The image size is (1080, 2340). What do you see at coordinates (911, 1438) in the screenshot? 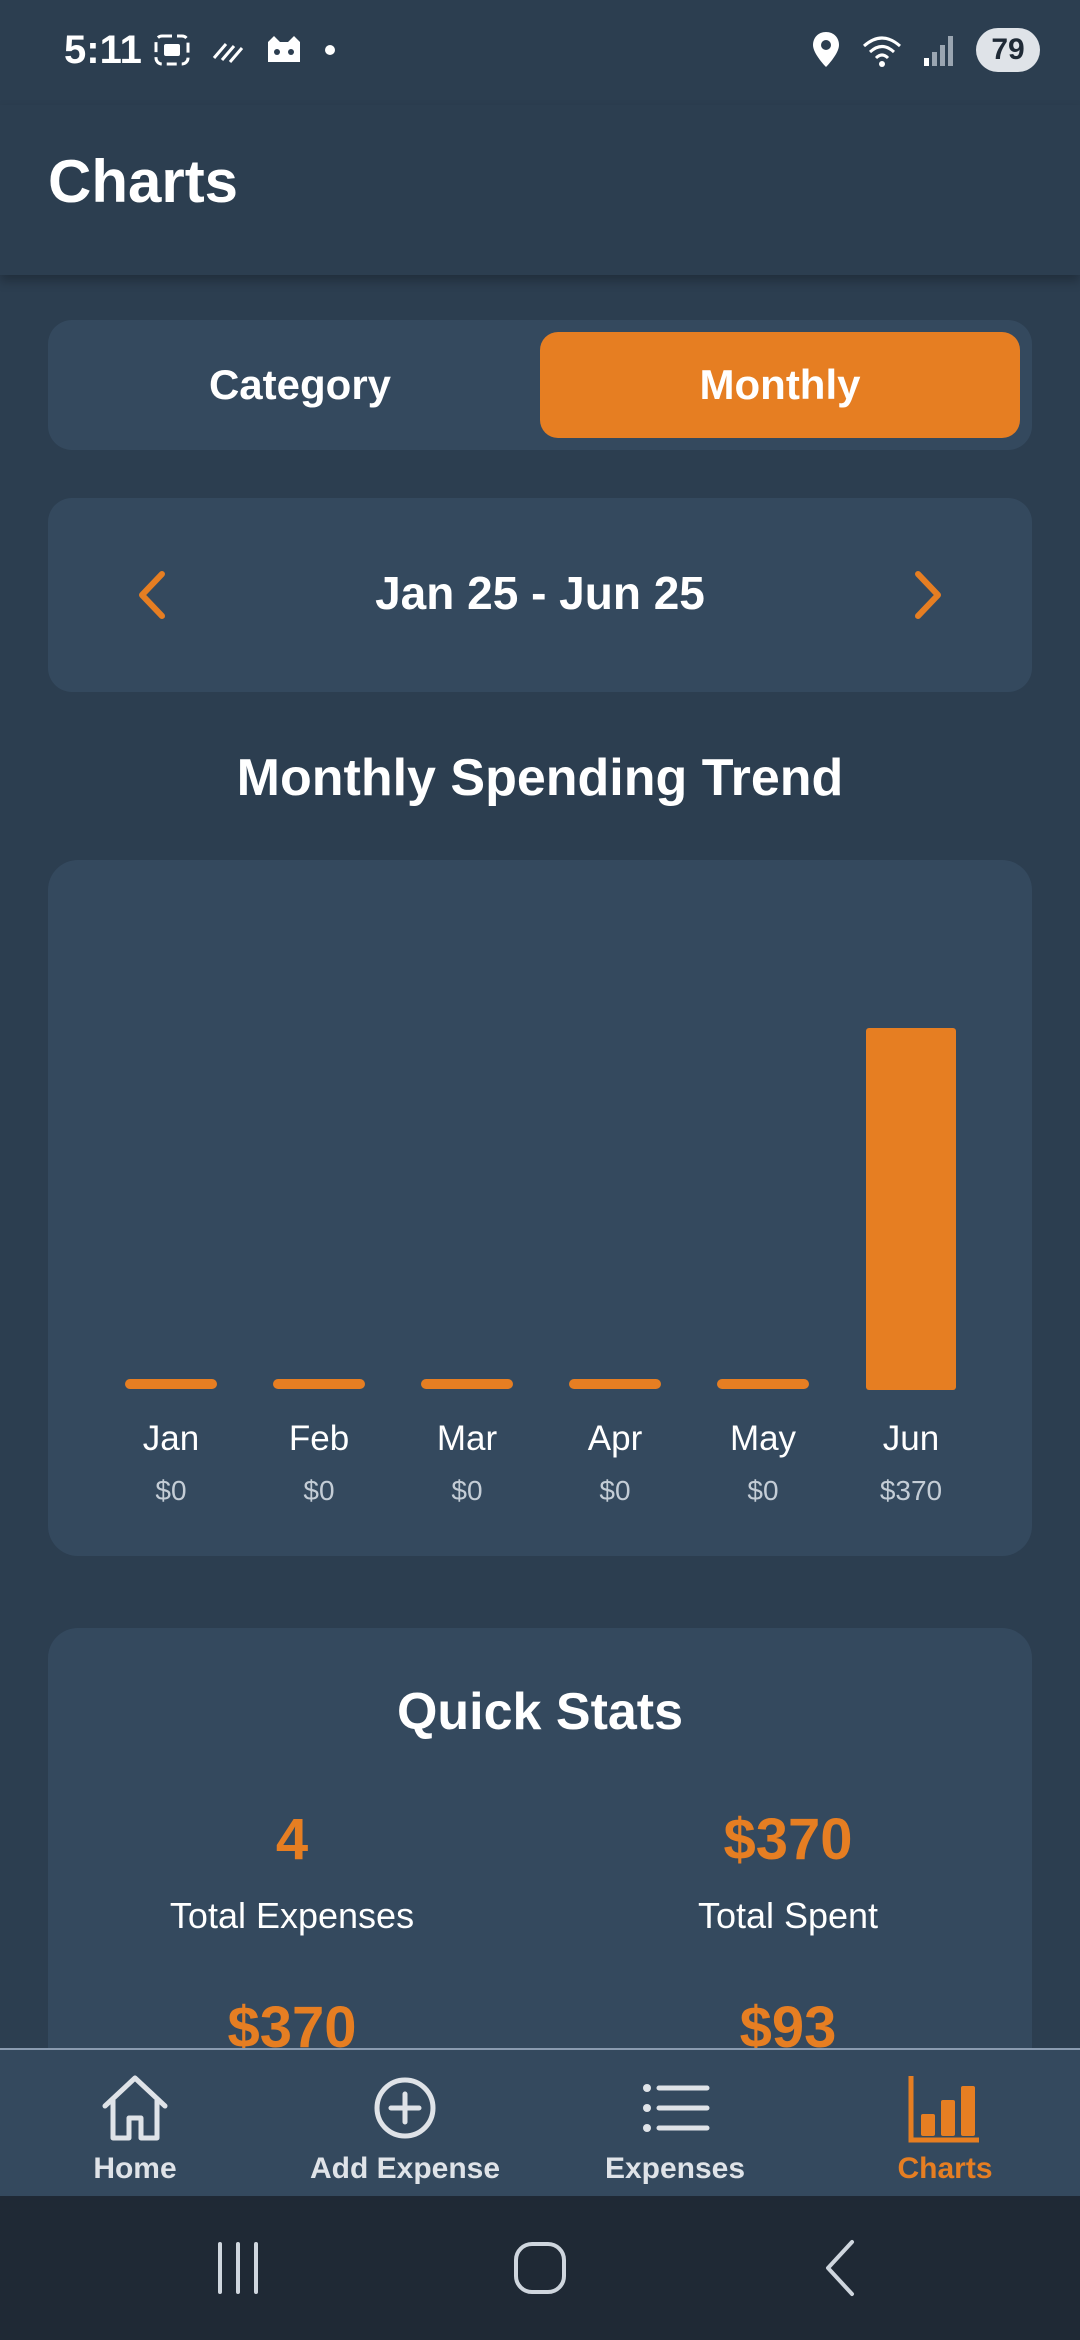
I see `chart-x-label: Jun` at bounding box center [911, 1438].